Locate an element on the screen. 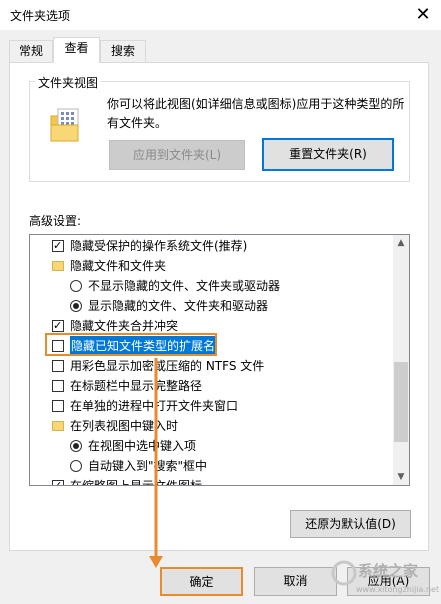 This screenshot has width=441, height=604. tab-general: 常规 is located at coordinates (31, 51).